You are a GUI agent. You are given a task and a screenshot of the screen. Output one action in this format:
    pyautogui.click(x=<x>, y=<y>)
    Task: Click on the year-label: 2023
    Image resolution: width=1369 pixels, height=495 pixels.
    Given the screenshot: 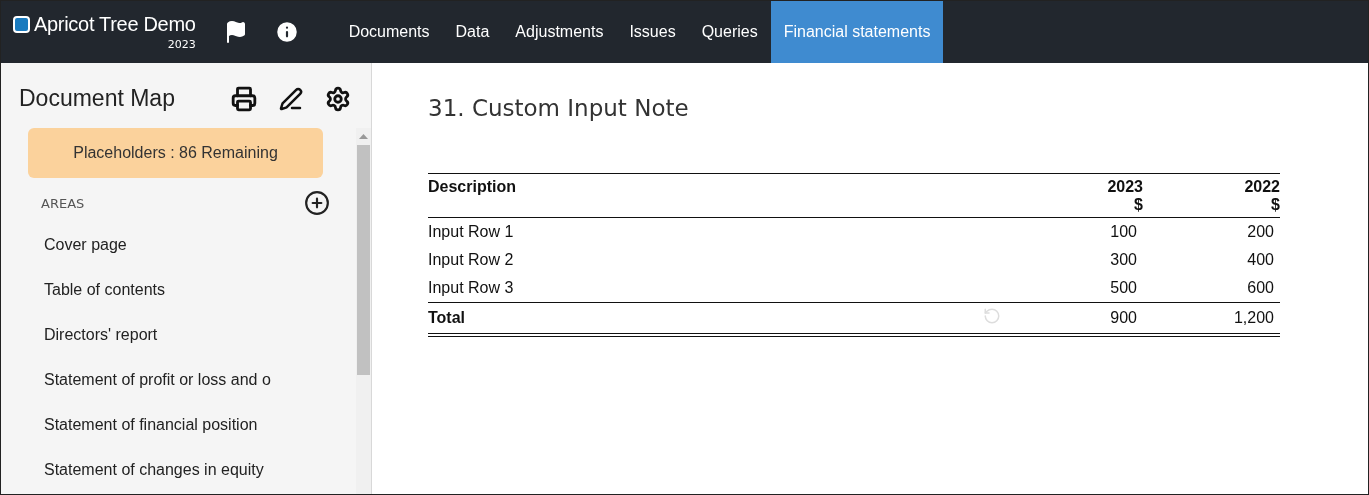 What is the action you would take?
    pyautogui.click(x=181, y=44)
    